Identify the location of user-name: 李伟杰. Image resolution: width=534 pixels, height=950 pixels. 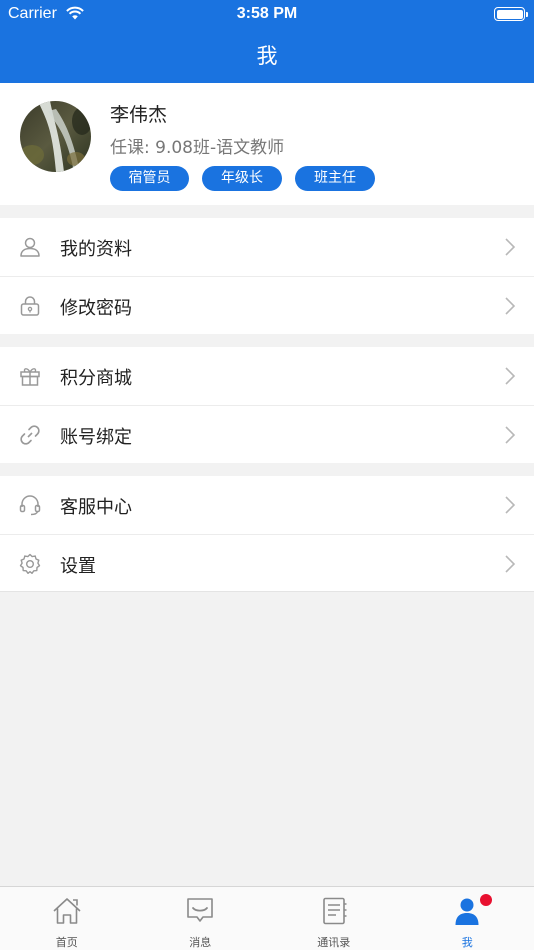
(139, 115).